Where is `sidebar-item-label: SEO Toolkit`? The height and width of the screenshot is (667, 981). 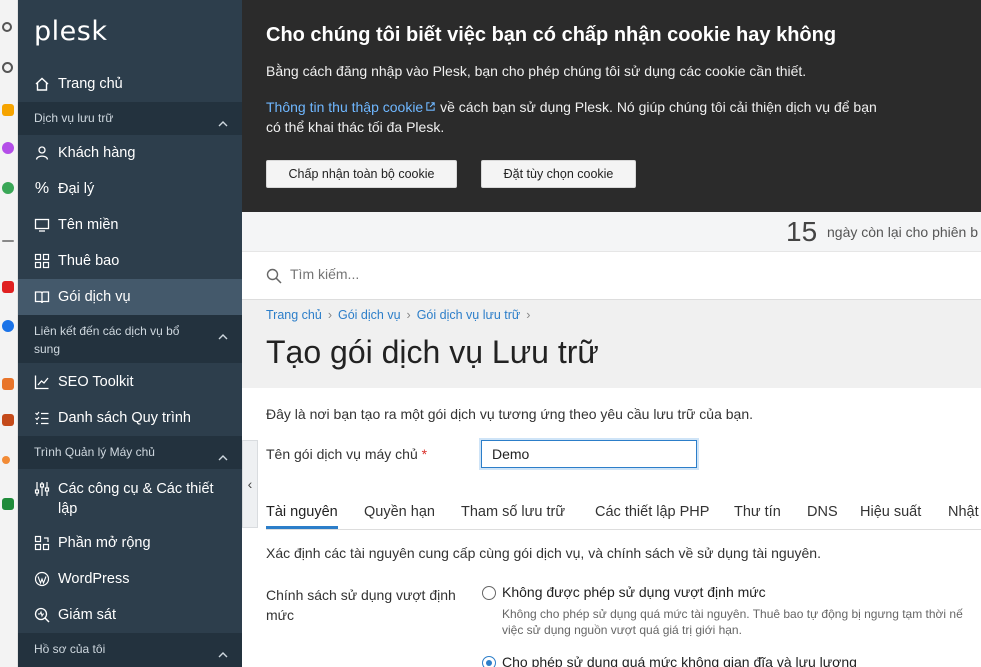
sidebar-item-label: SEO Toolkit is located at coordinates (96, 382).